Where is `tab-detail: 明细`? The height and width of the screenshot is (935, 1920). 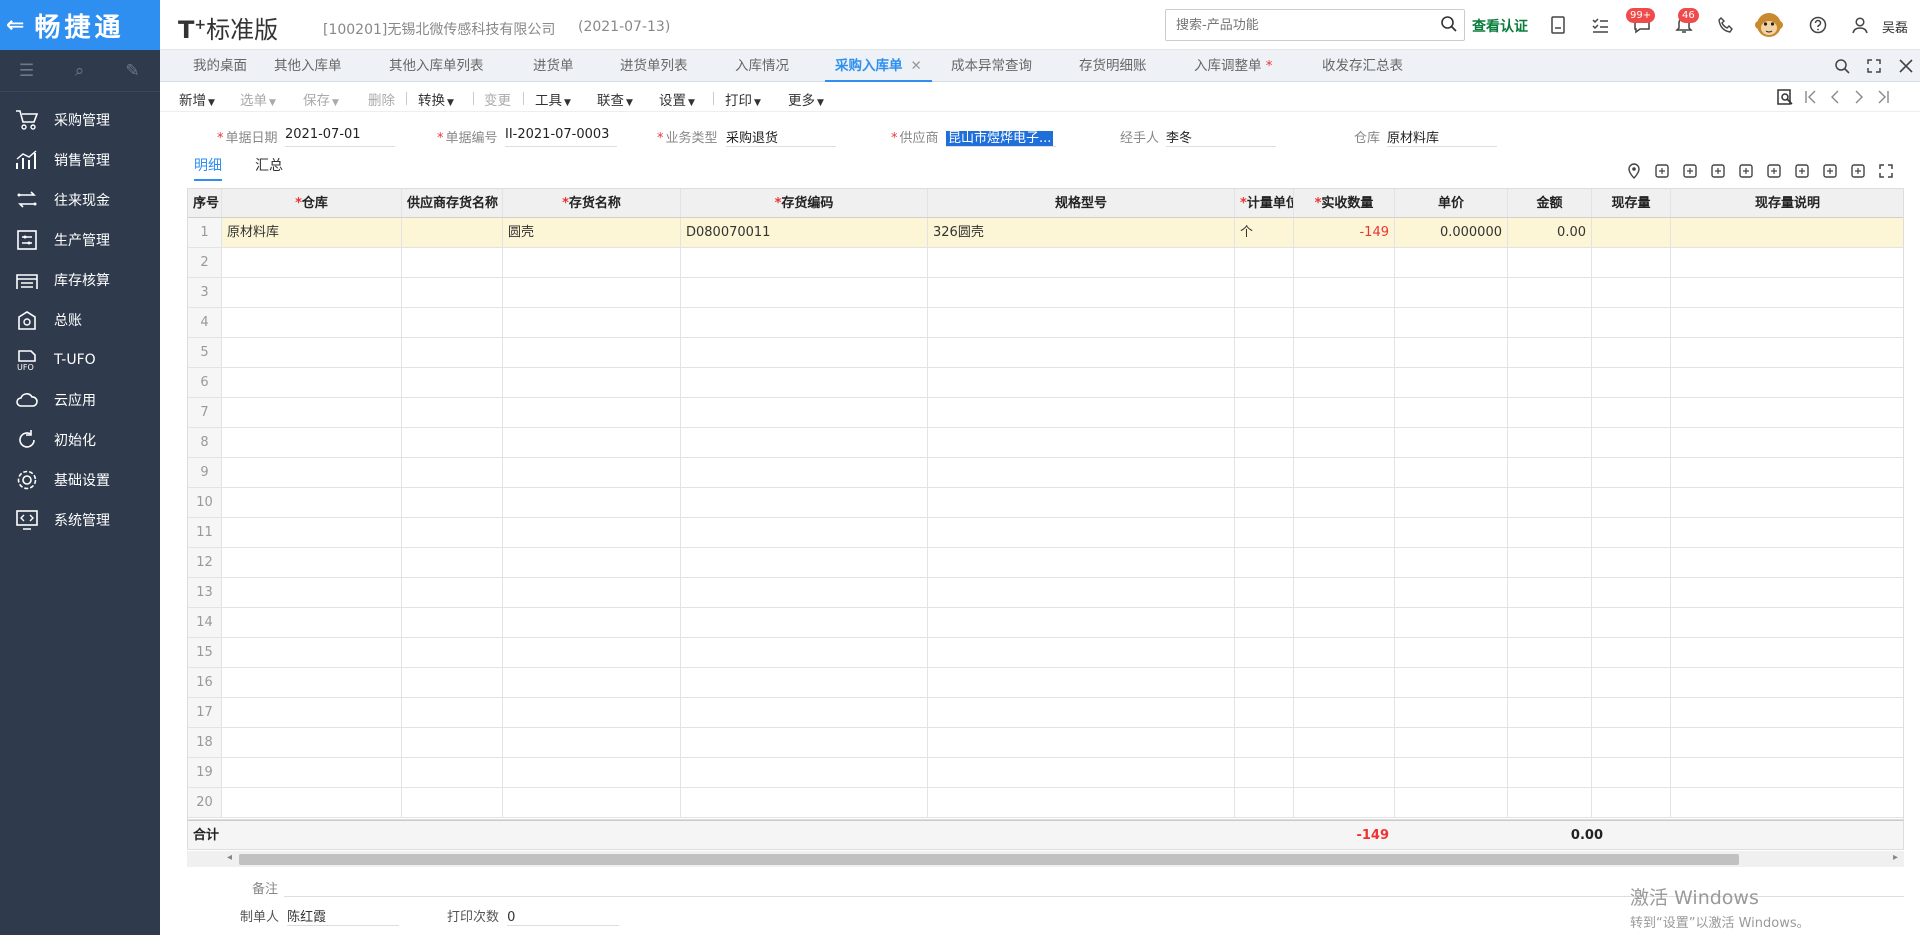
tab-detail: 明细 is located at coordinates (208, 168).